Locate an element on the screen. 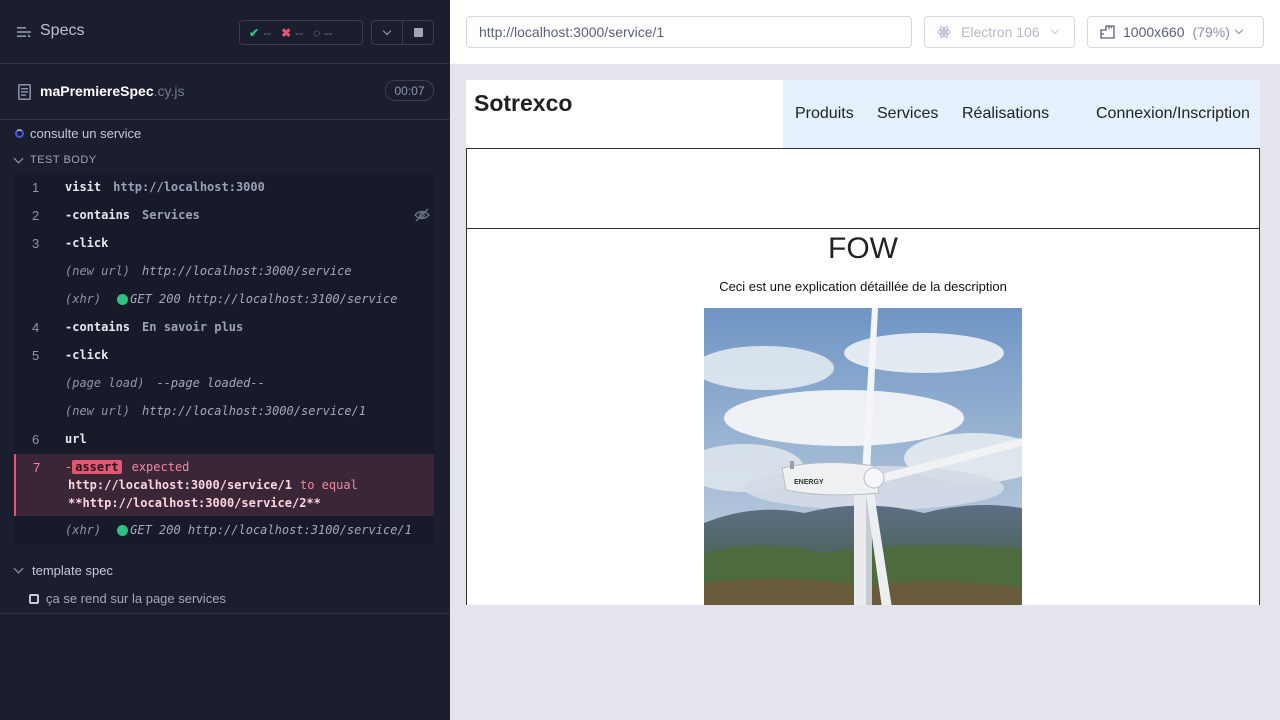  command-name: url is located at coordinates (76, 439).